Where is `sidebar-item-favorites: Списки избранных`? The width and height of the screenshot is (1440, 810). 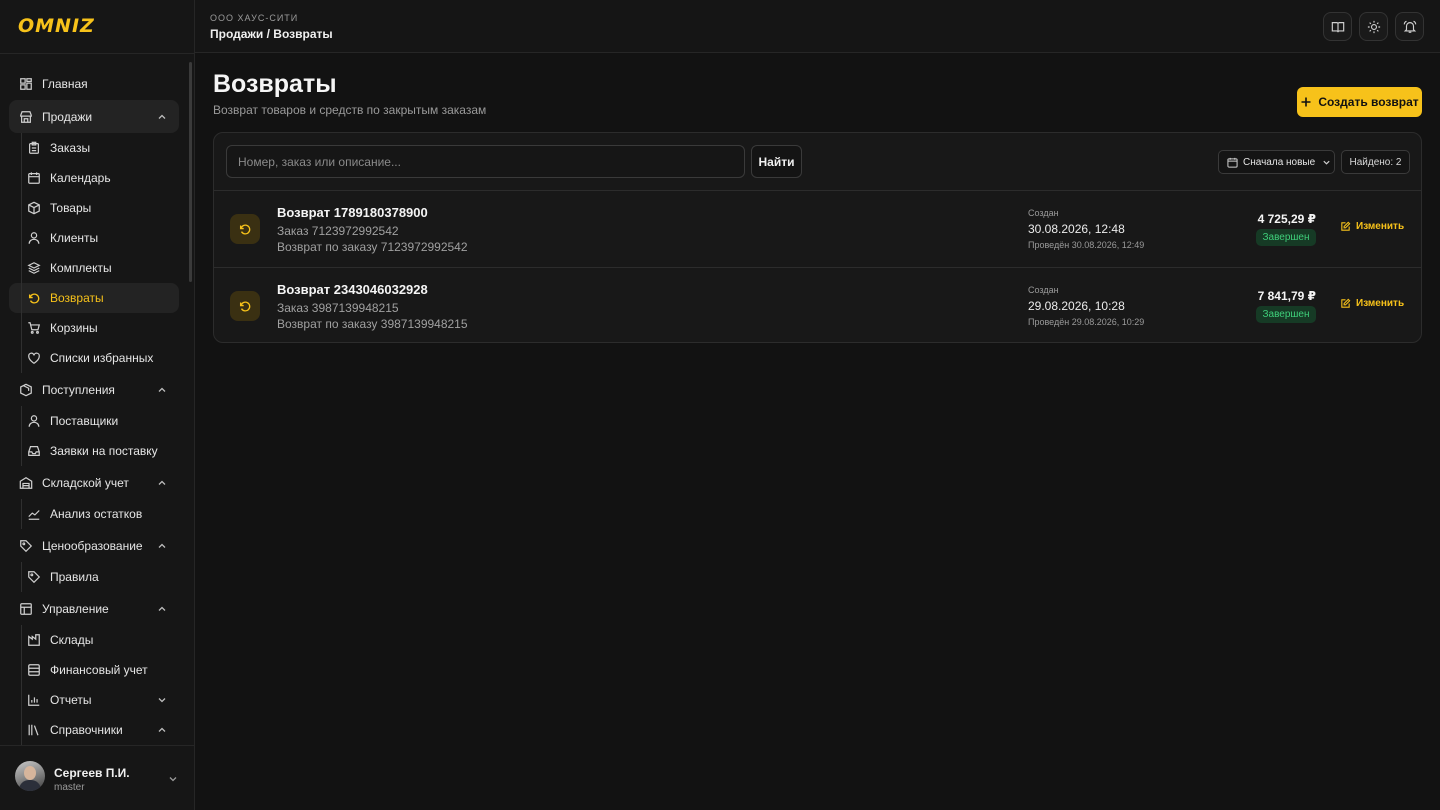
sidebar-item-favorites: Списки избранных is located at coordinates (94, 358).